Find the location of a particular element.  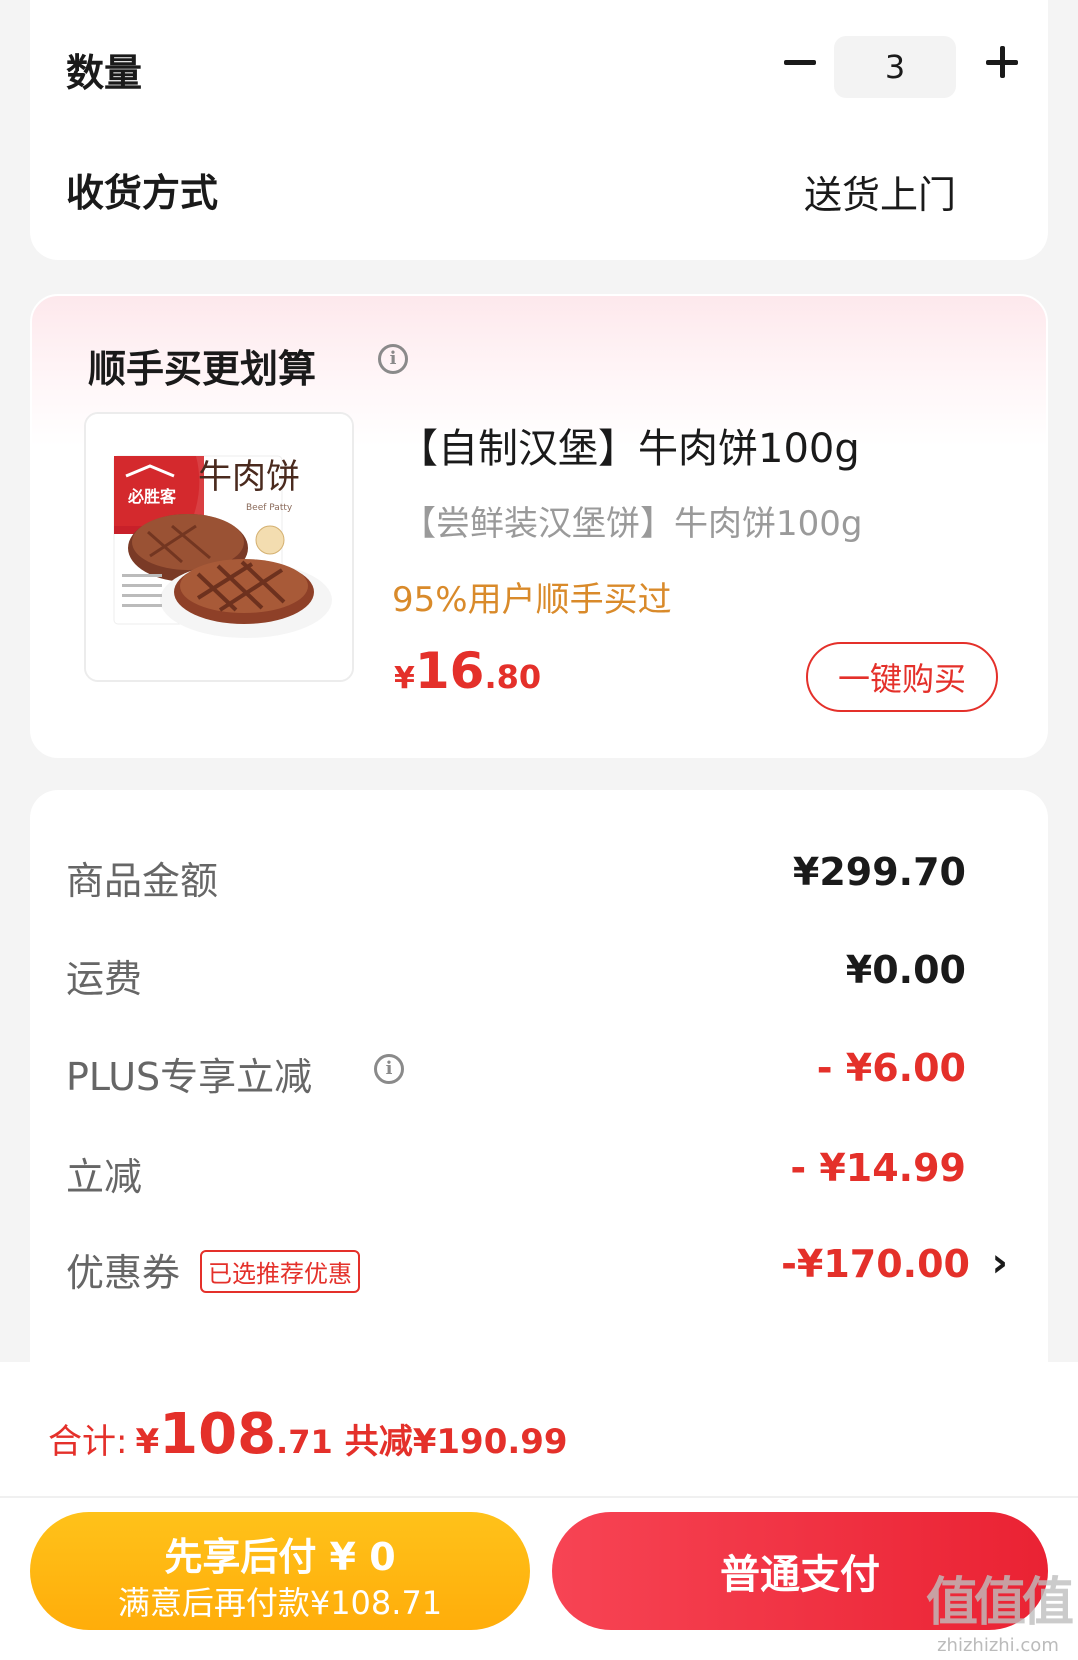

pay-later-button: 先享后付 ¥ 0 满意后再付款¥108.71 is located at coordinates (280, 1571).